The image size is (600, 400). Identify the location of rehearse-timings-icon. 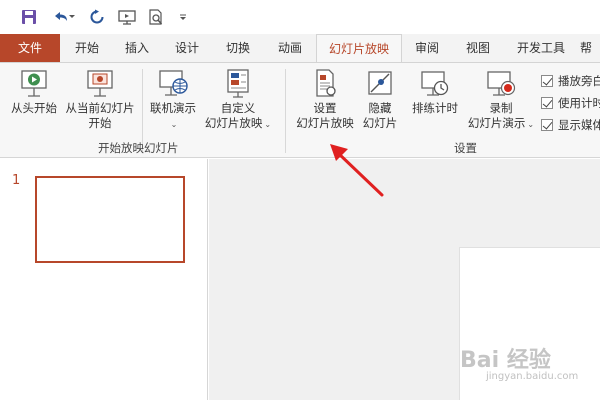
(435, 84).